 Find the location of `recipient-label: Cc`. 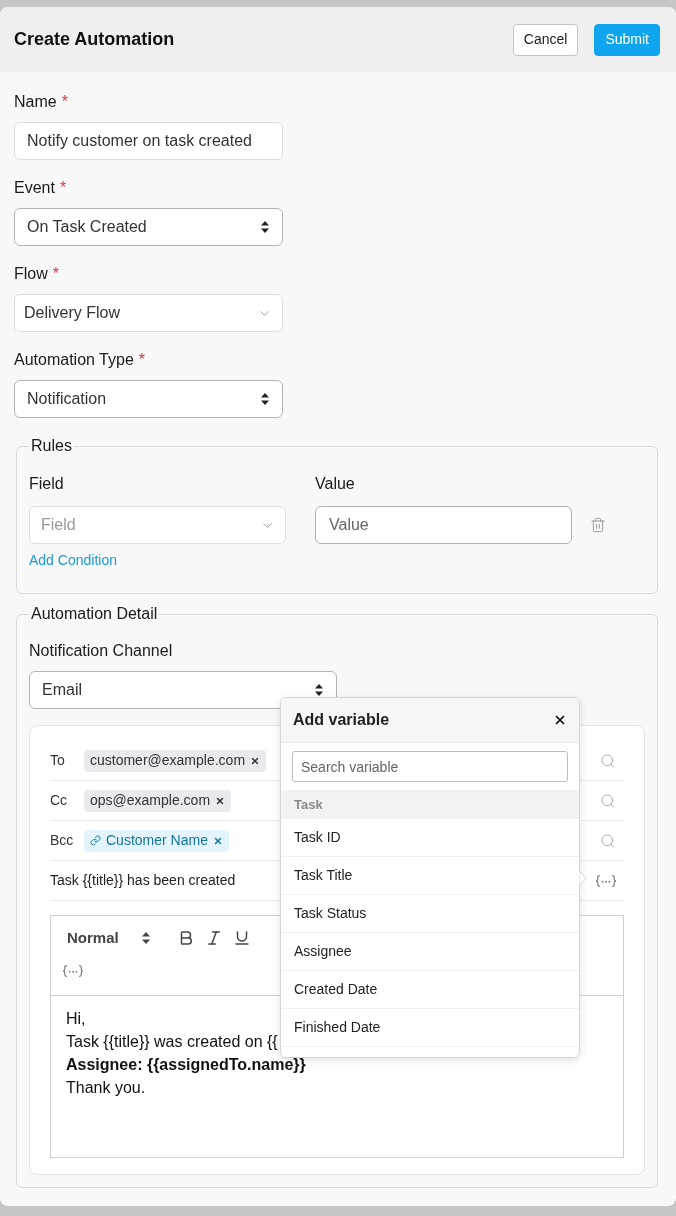

recipient-label: Cc is located at coordinates (59, 800).